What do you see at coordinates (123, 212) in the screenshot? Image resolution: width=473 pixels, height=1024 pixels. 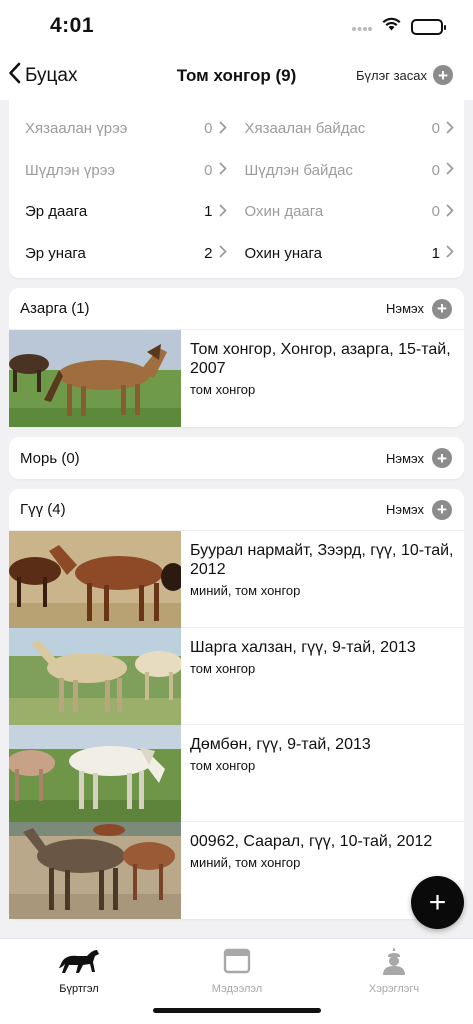 I see `stat-cell: Эр даага 1` at bounding box center [123, 212].